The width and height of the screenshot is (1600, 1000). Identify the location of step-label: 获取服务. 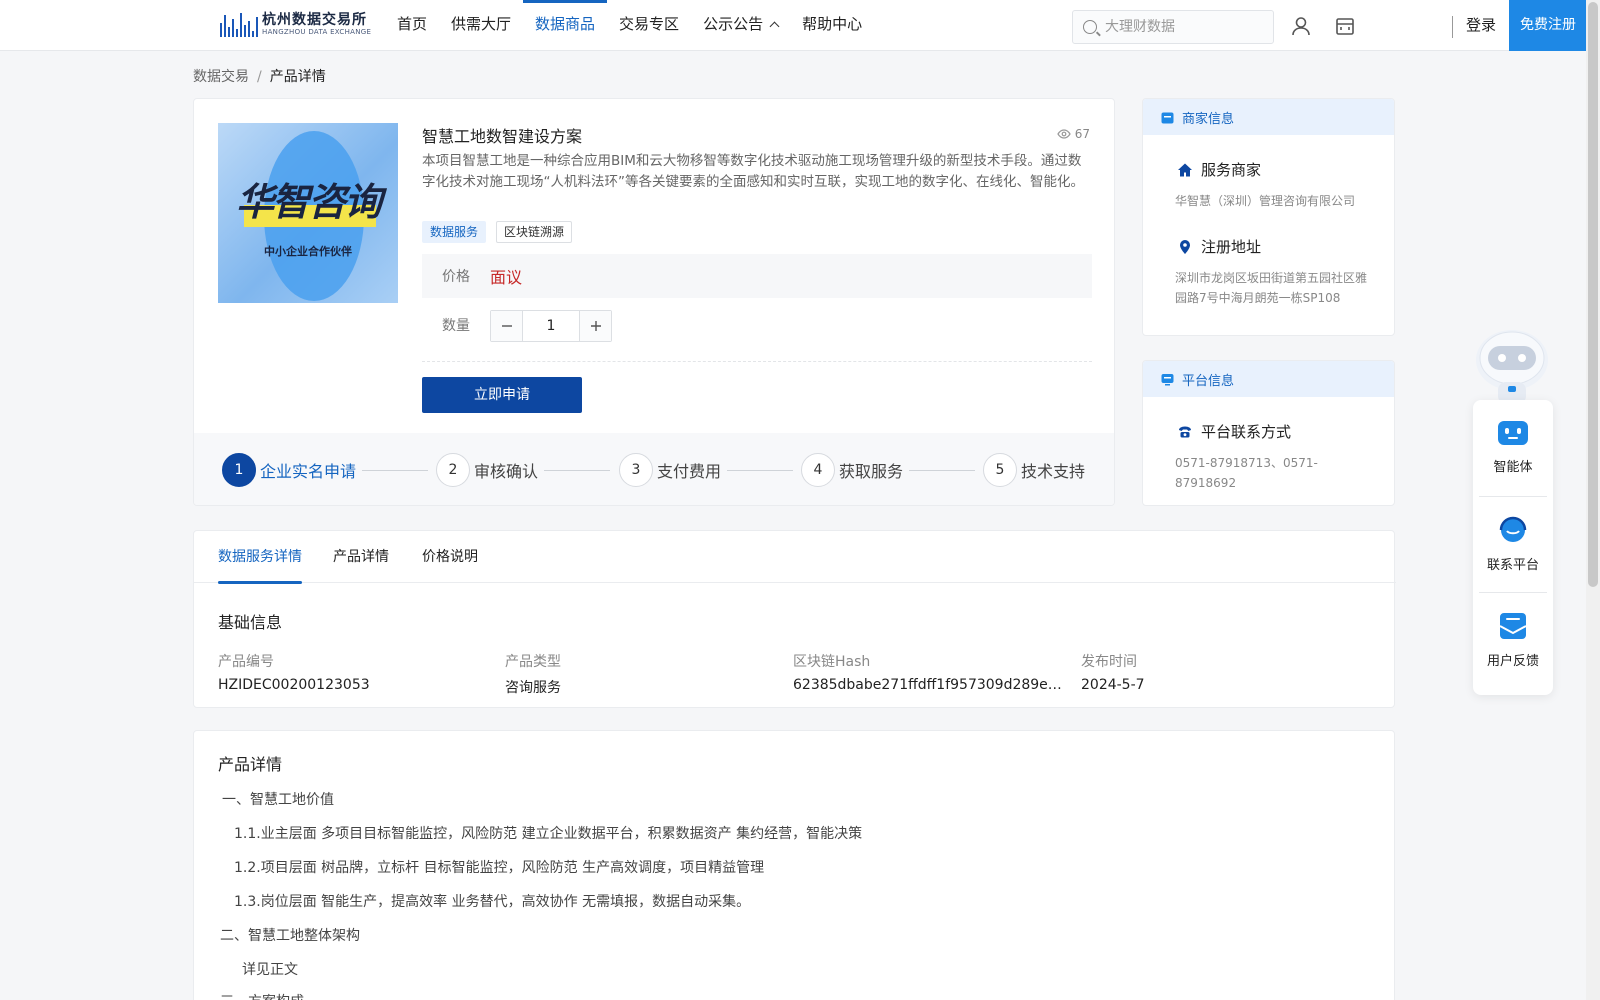
(871, 471).